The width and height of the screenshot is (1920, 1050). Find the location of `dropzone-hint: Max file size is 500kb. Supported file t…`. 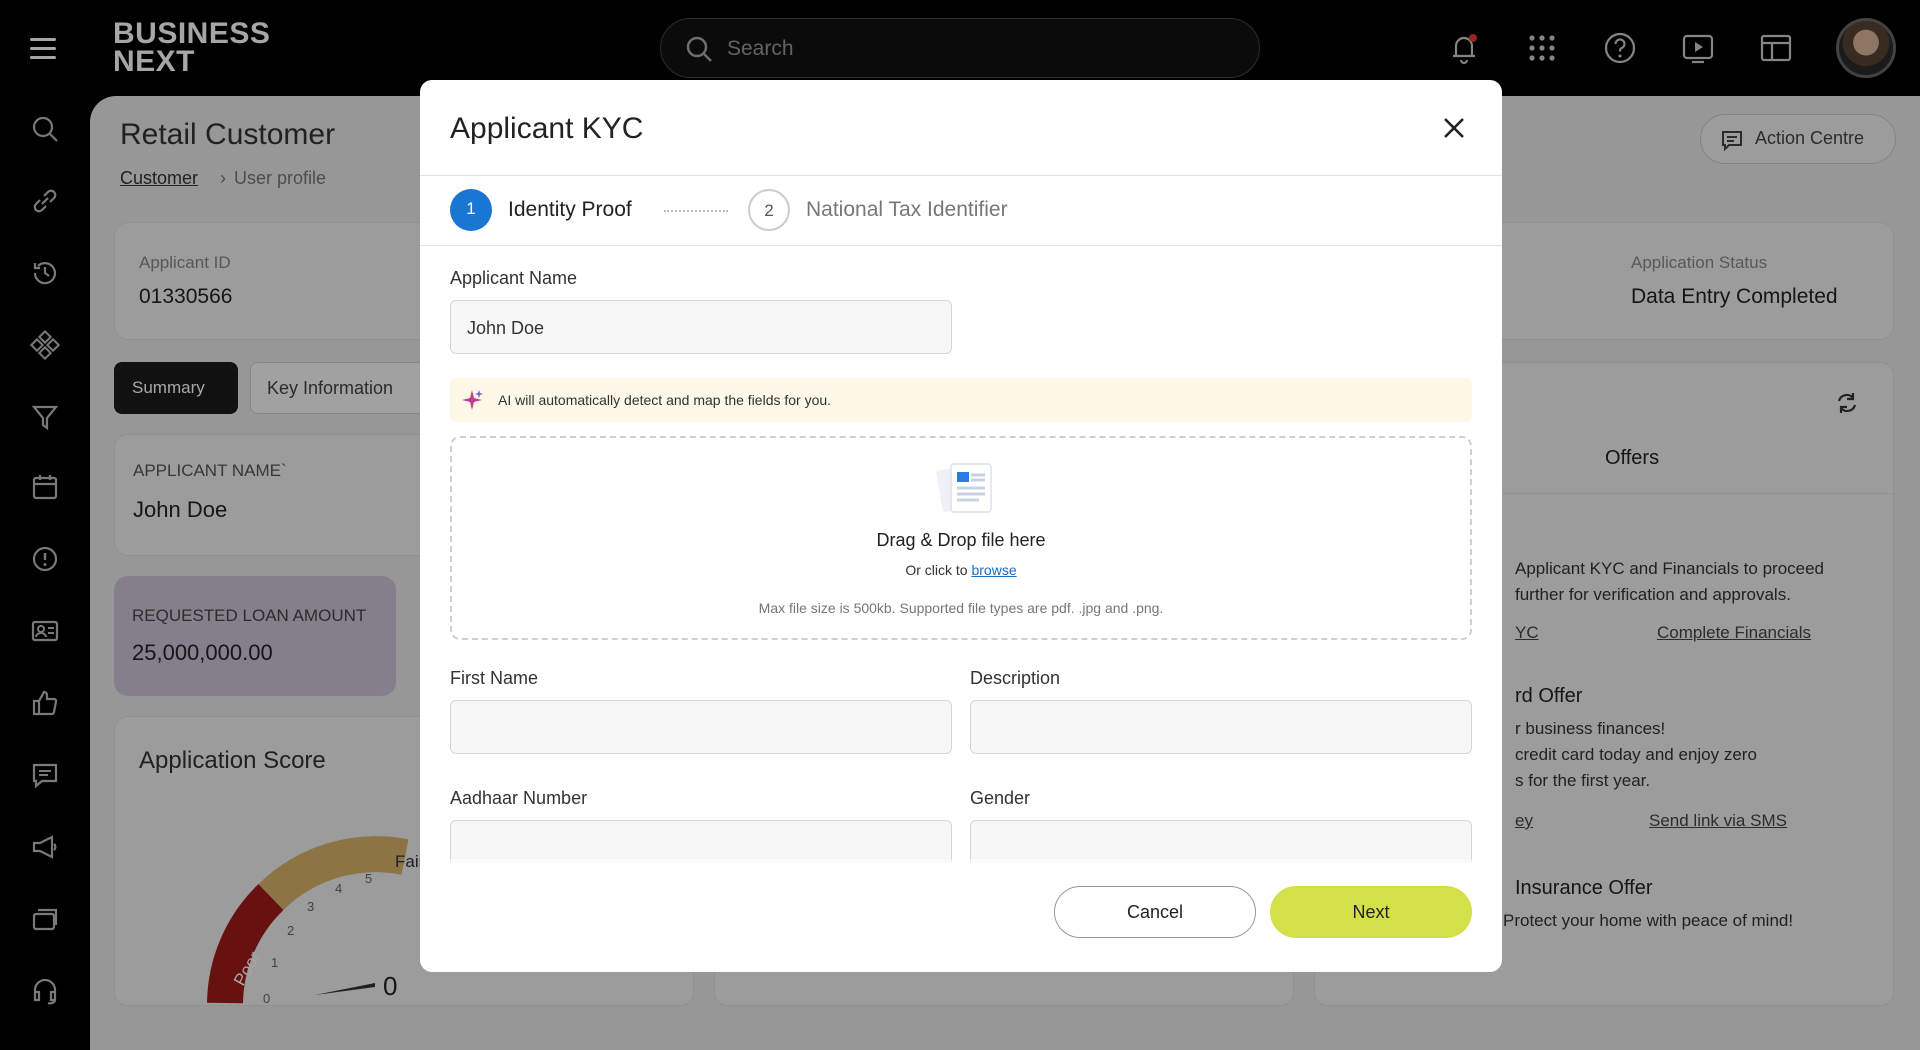

dropzone-hint: Max file size is 500kb. Supported file t… is located at coordinates (961, 608).